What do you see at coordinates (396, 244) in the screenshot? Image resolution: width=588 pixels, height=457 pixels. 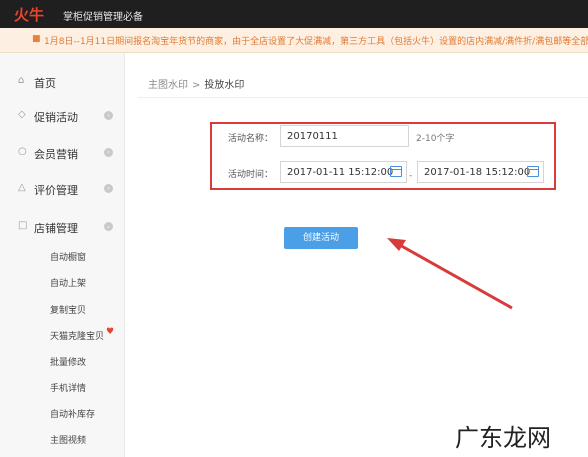 I see `arrow-head` at bounding box center [396, 244].